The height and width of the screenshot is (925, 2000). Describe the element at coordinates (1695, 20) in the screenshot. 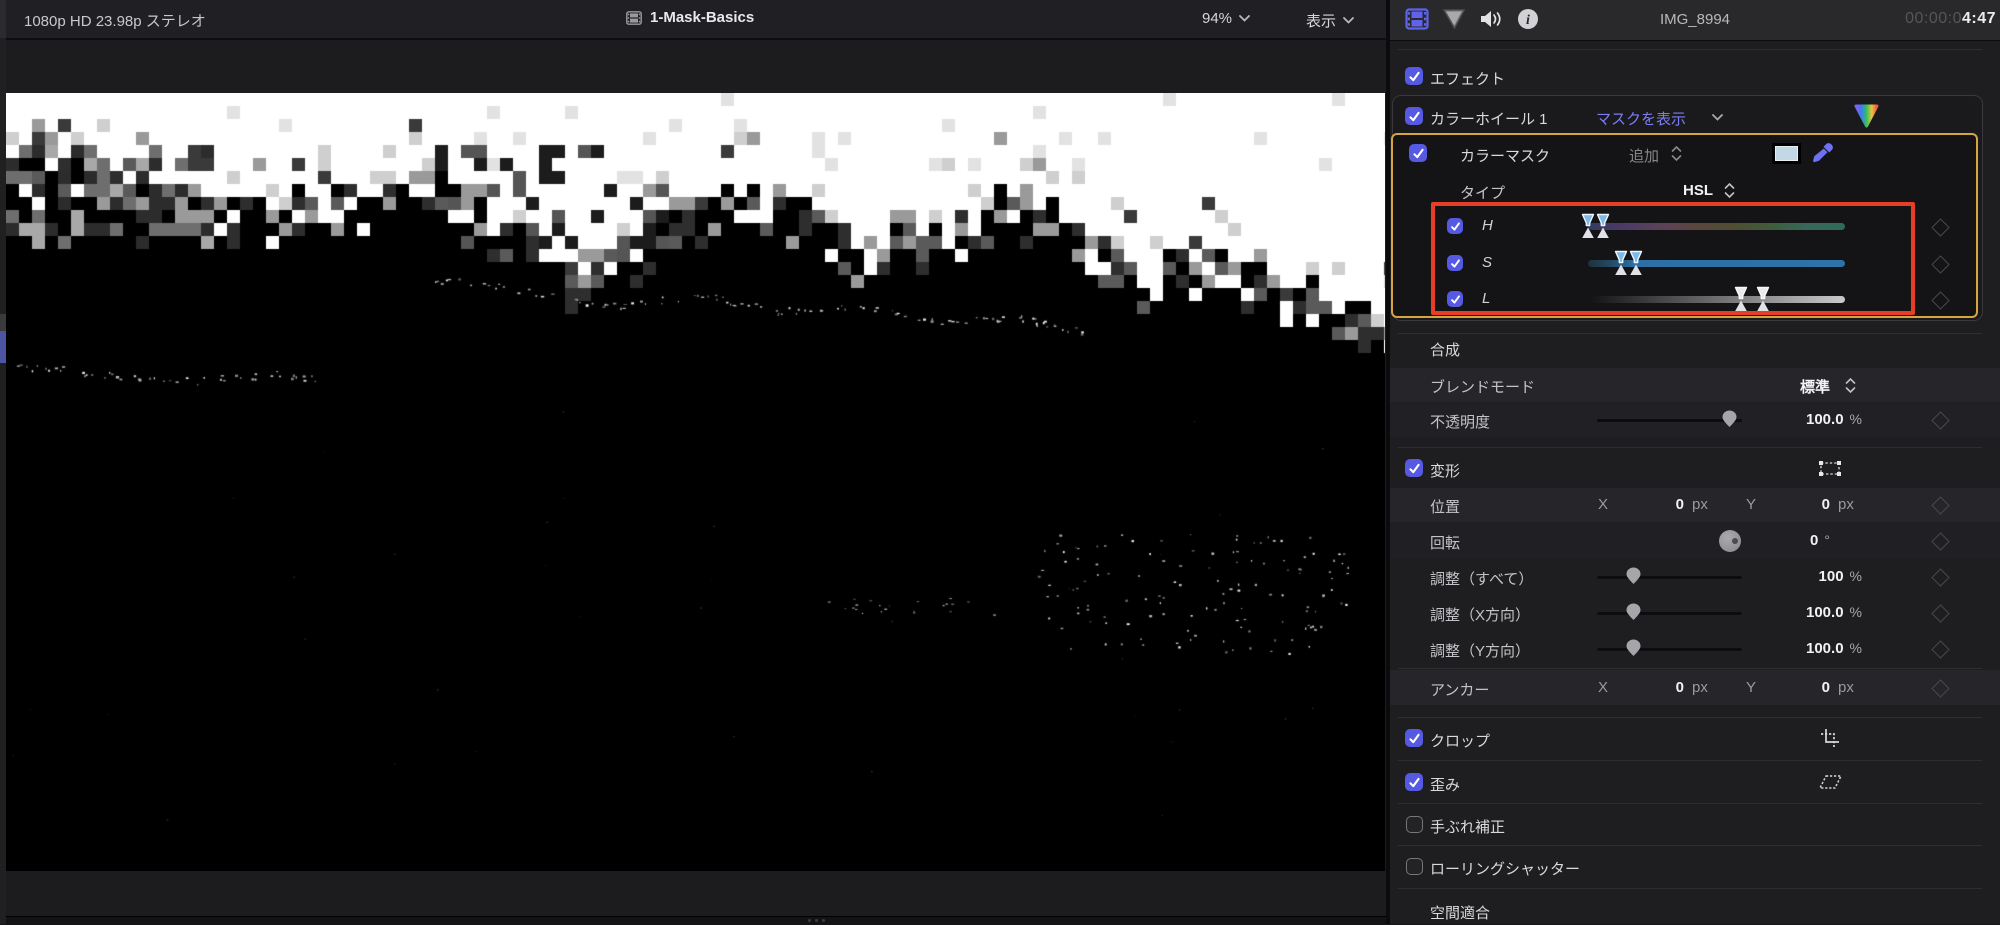

I see `inspector-header: i IMG_8994 00:00:04:47` at that location.